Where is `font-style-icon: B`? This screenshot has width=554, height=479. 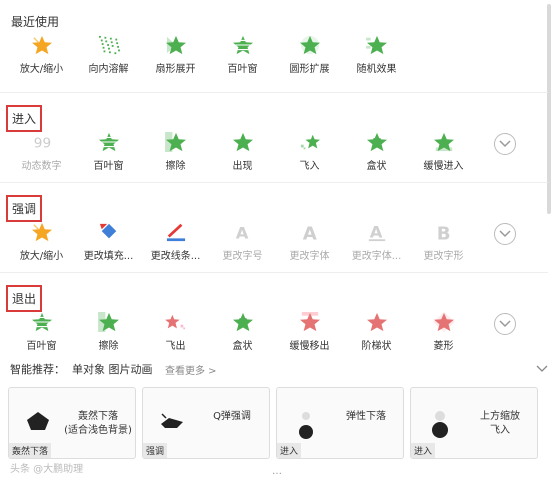 font-style-icon: B is located at coordinates (444, 232).